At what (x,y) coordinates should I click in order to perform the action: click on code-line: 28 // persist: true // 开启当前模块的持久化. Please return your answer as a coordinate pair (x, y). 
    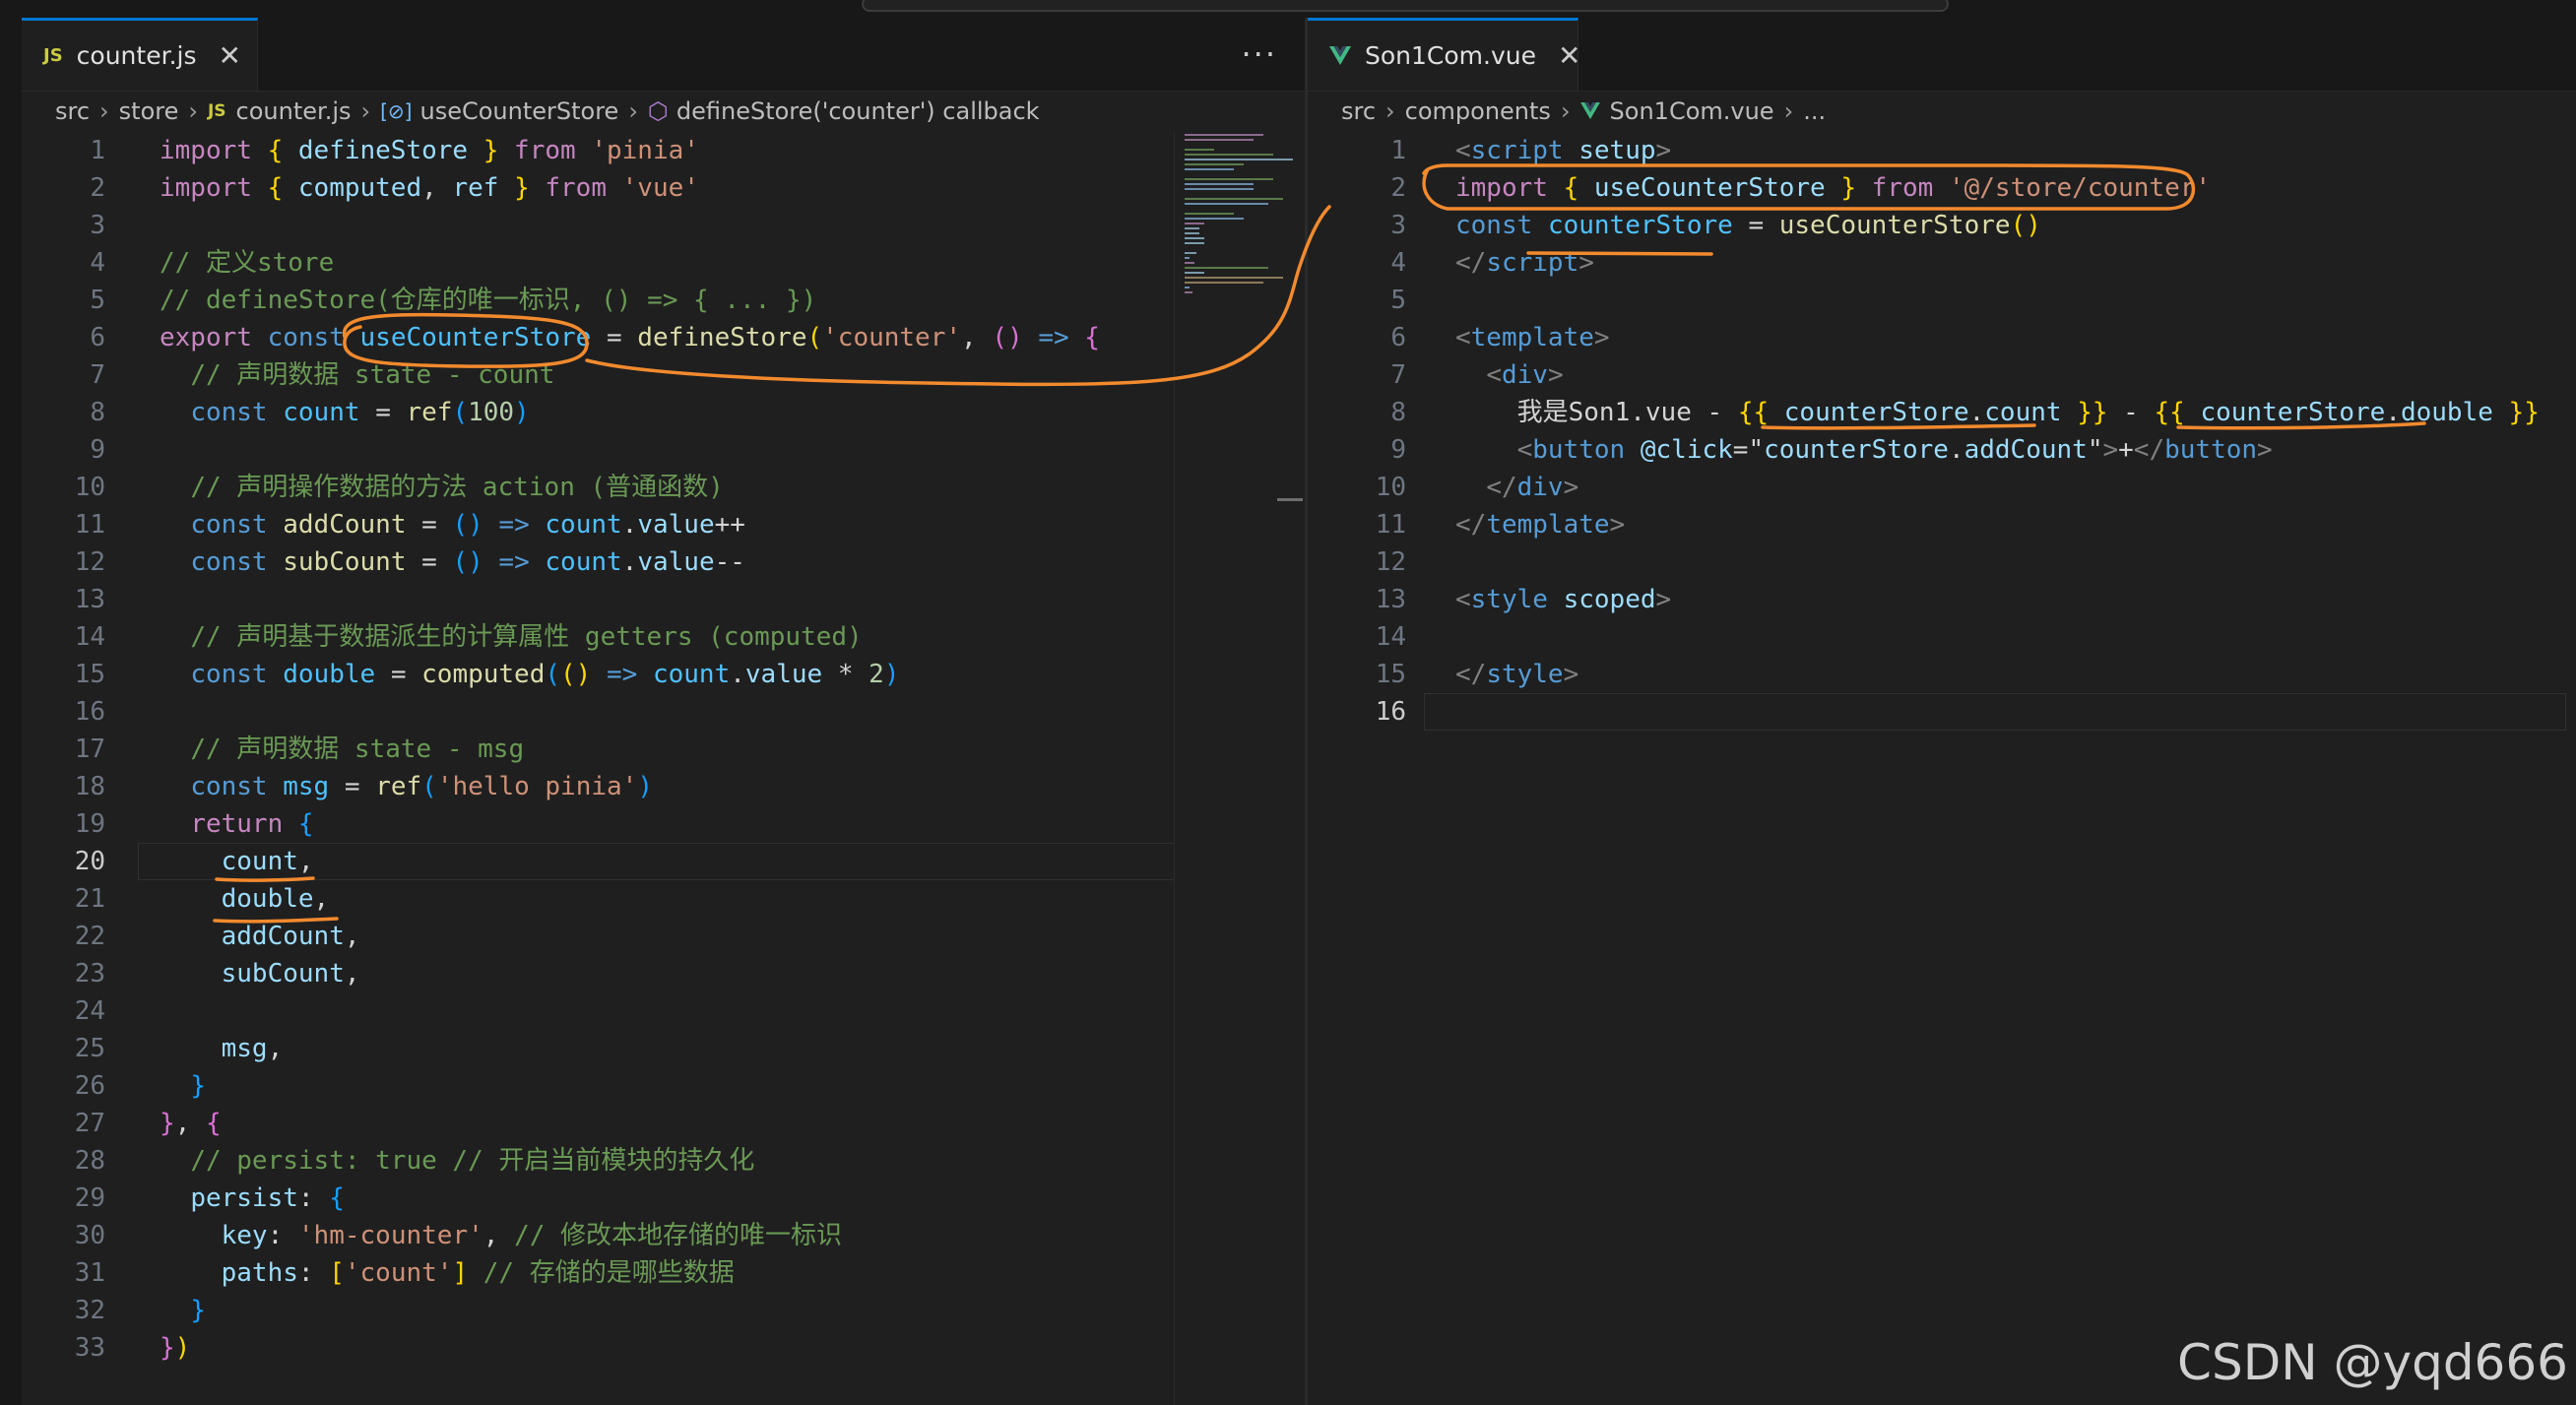
    Looking at the image, I should click on (663, 1161).